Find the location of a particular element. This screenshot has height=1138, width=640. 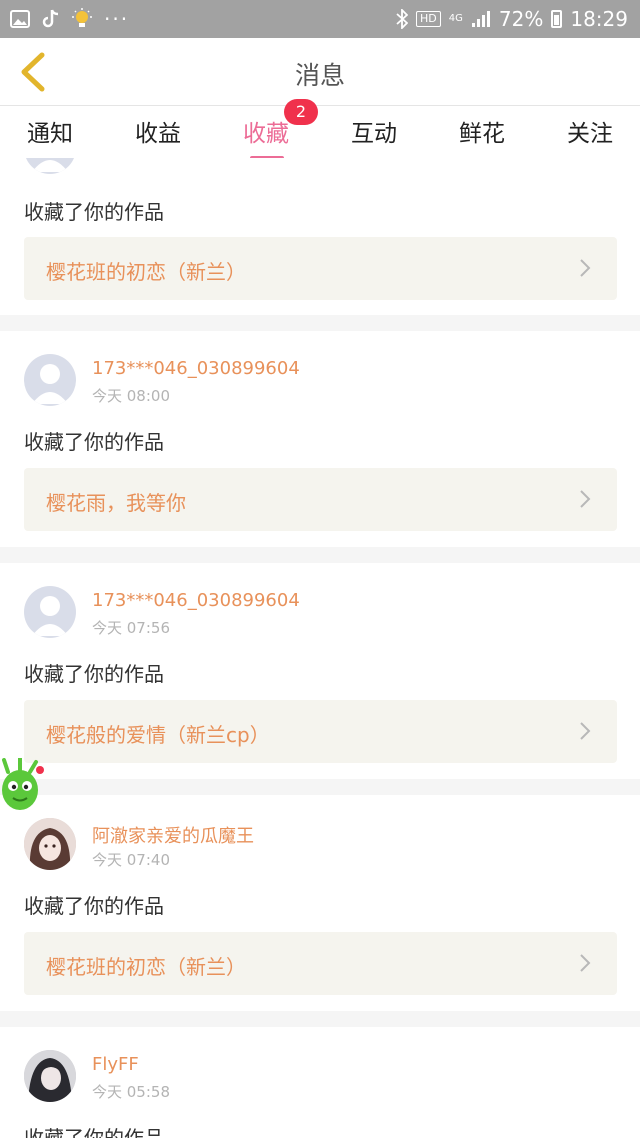

network-type: 4G is located at coordinates (455, 18).